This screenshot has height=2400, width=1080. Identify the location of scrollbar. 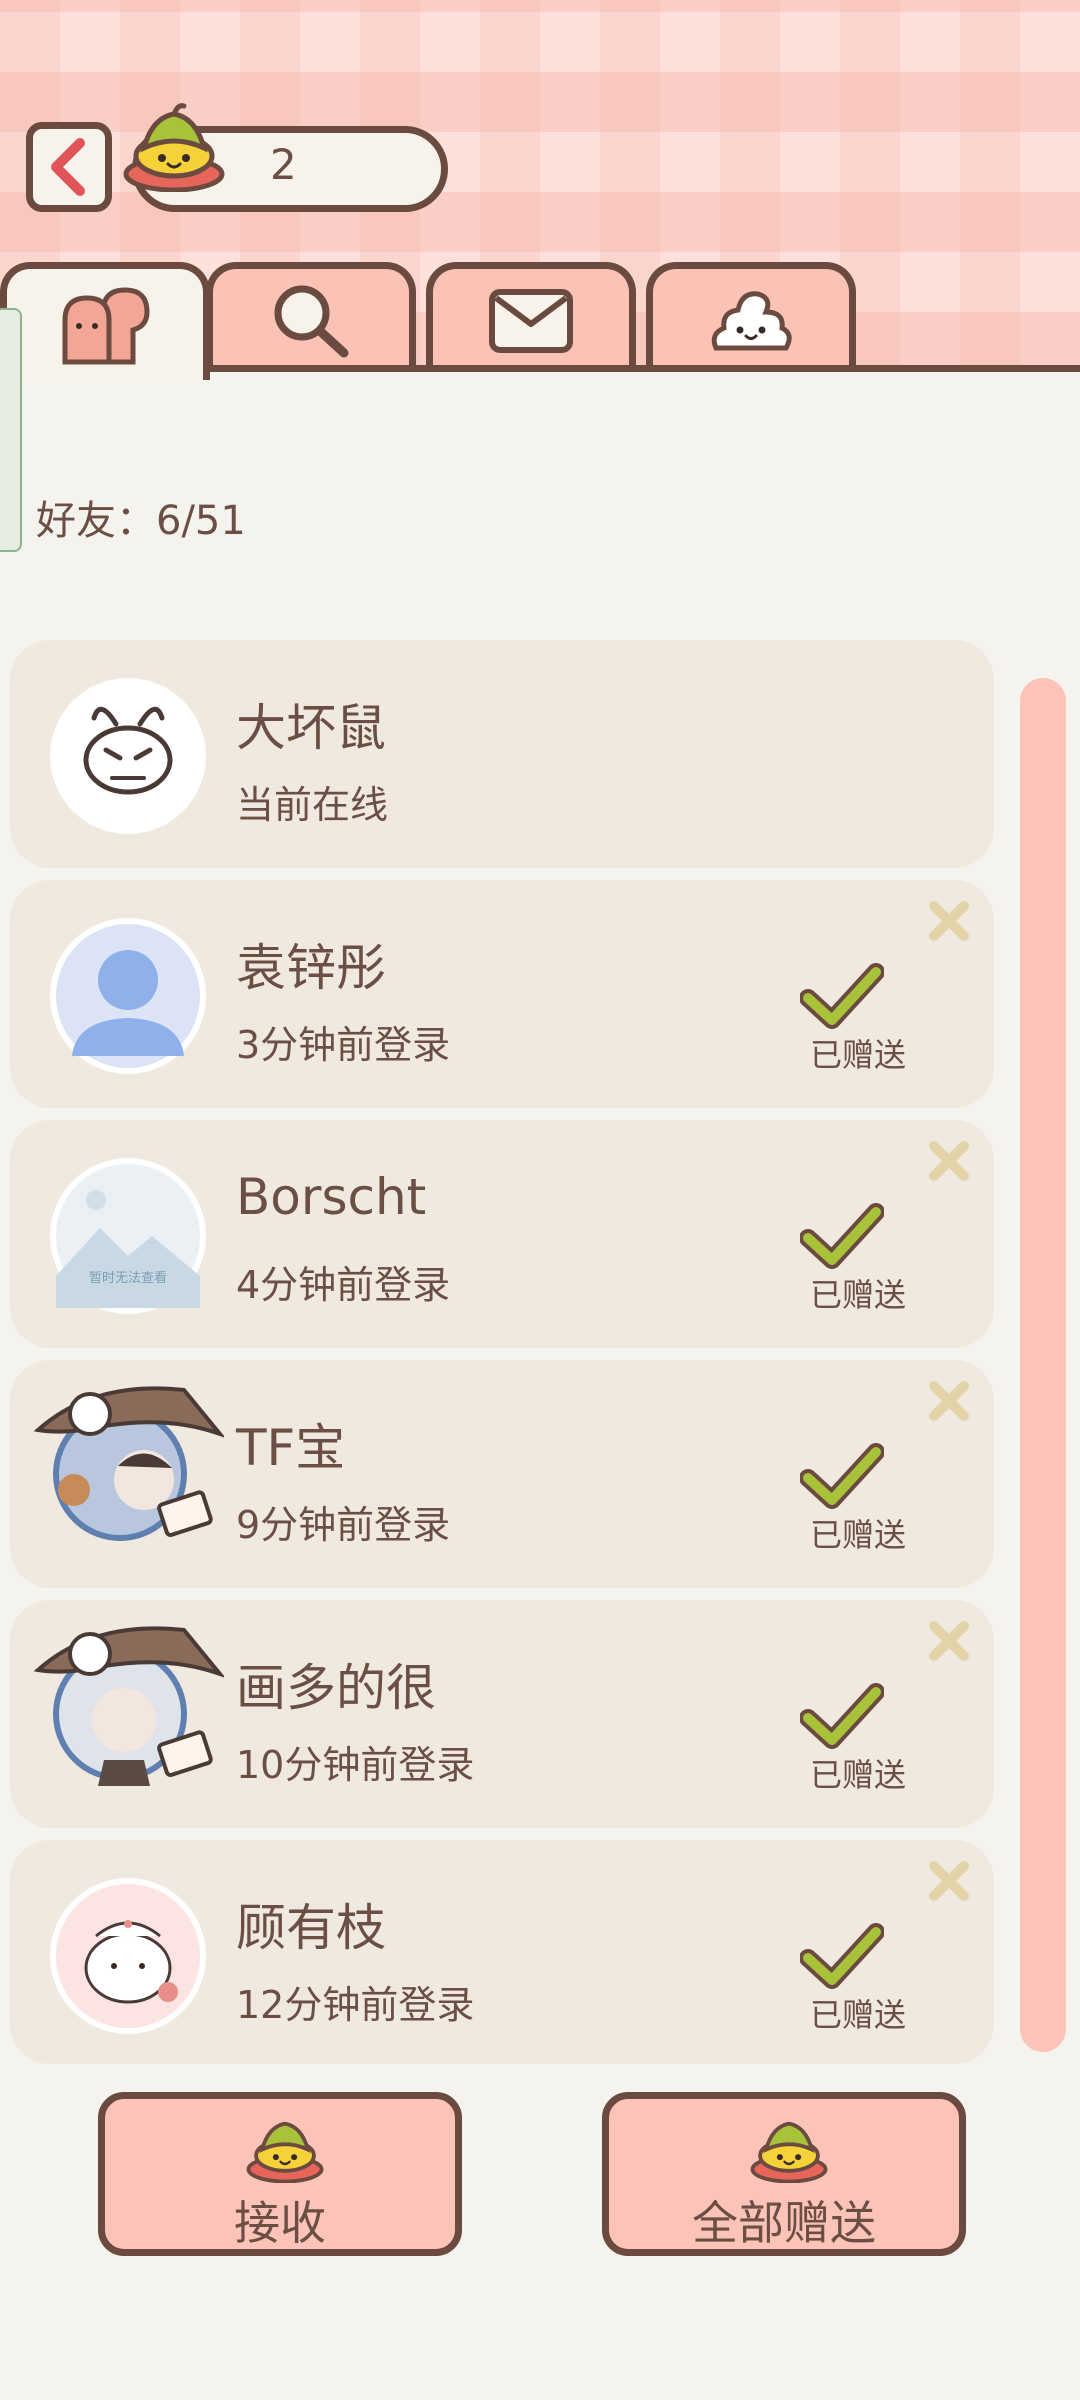
(1043, 1365).